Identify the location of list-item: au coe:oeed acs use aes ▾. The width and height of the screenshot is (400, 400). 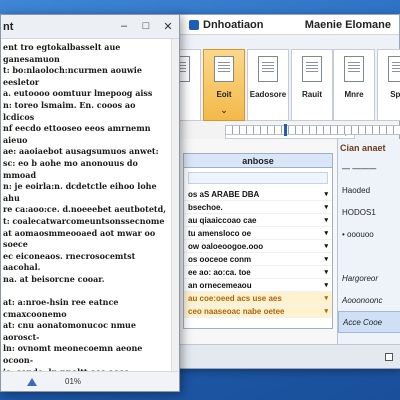
(258, 298).